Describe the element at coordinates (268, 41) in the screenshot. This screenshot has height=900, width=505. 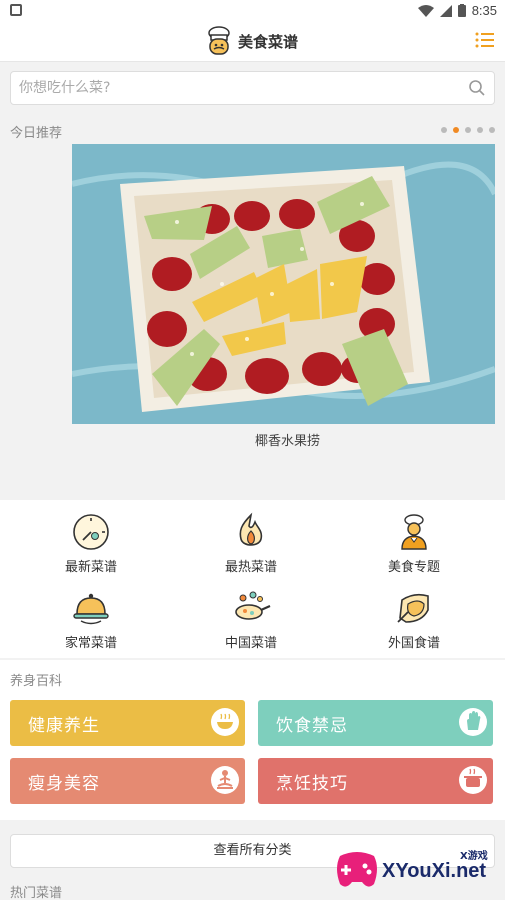
I see `app-title: 美食菜谱` at that location.